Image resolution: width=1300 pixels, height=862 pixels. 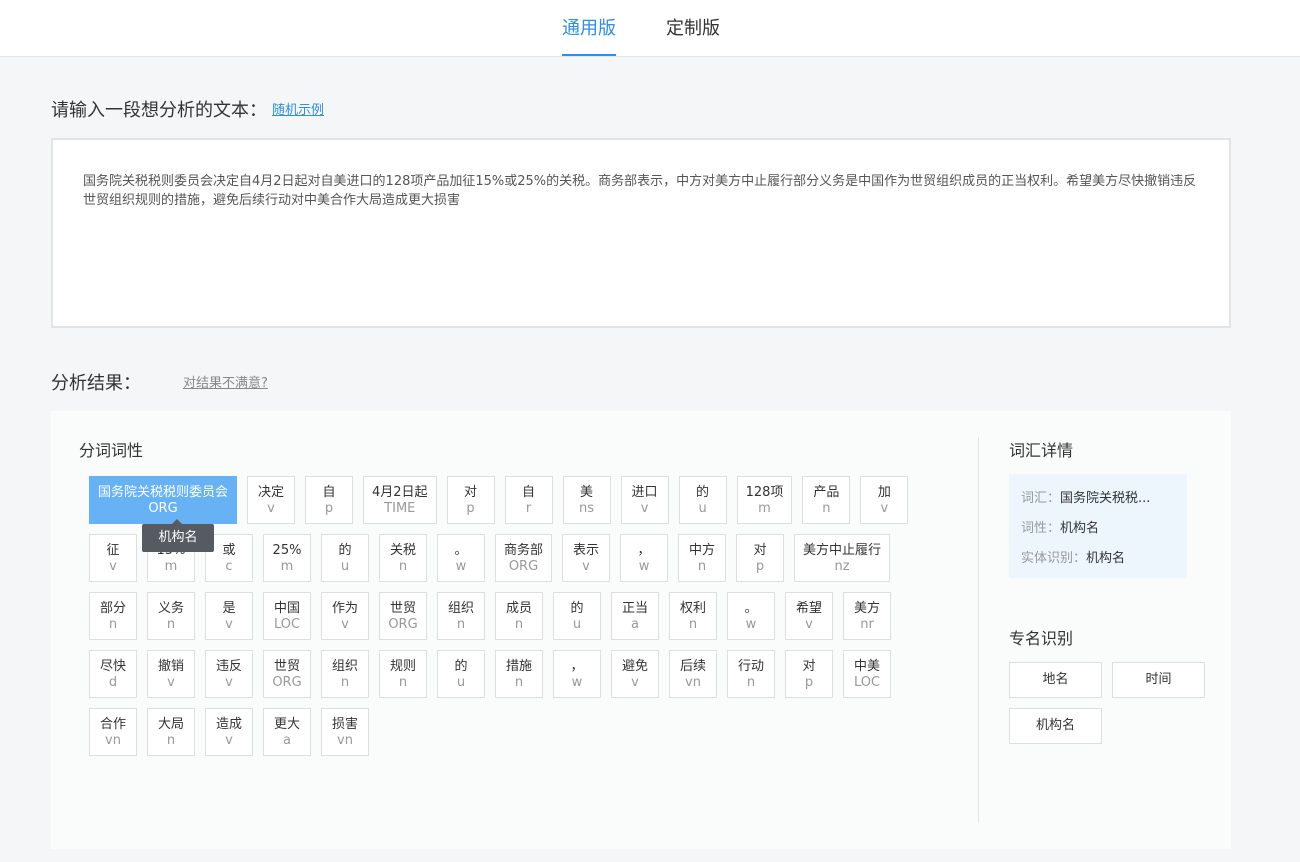 What do you see at coordinates (170, 666) in the screenshot?
I see `token-word: 撤销` at bounding box center [170, 666].